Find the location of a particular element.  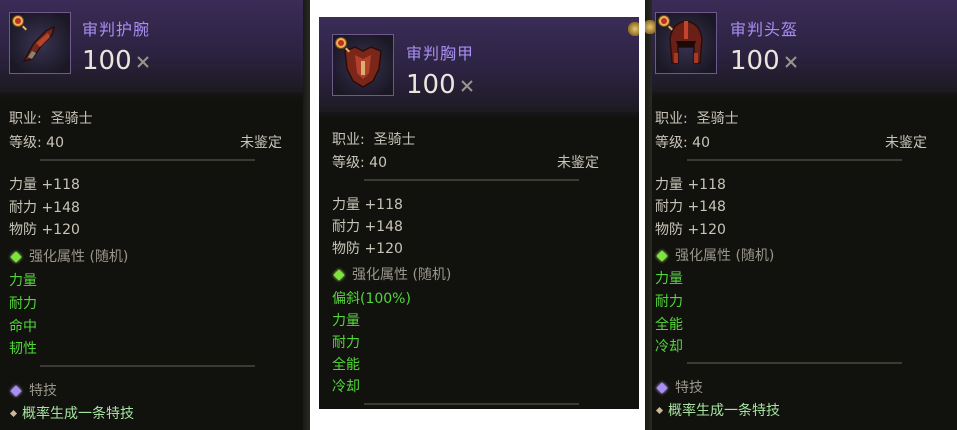

item-name: 审判头盔 is located at coordinates (764, 29).